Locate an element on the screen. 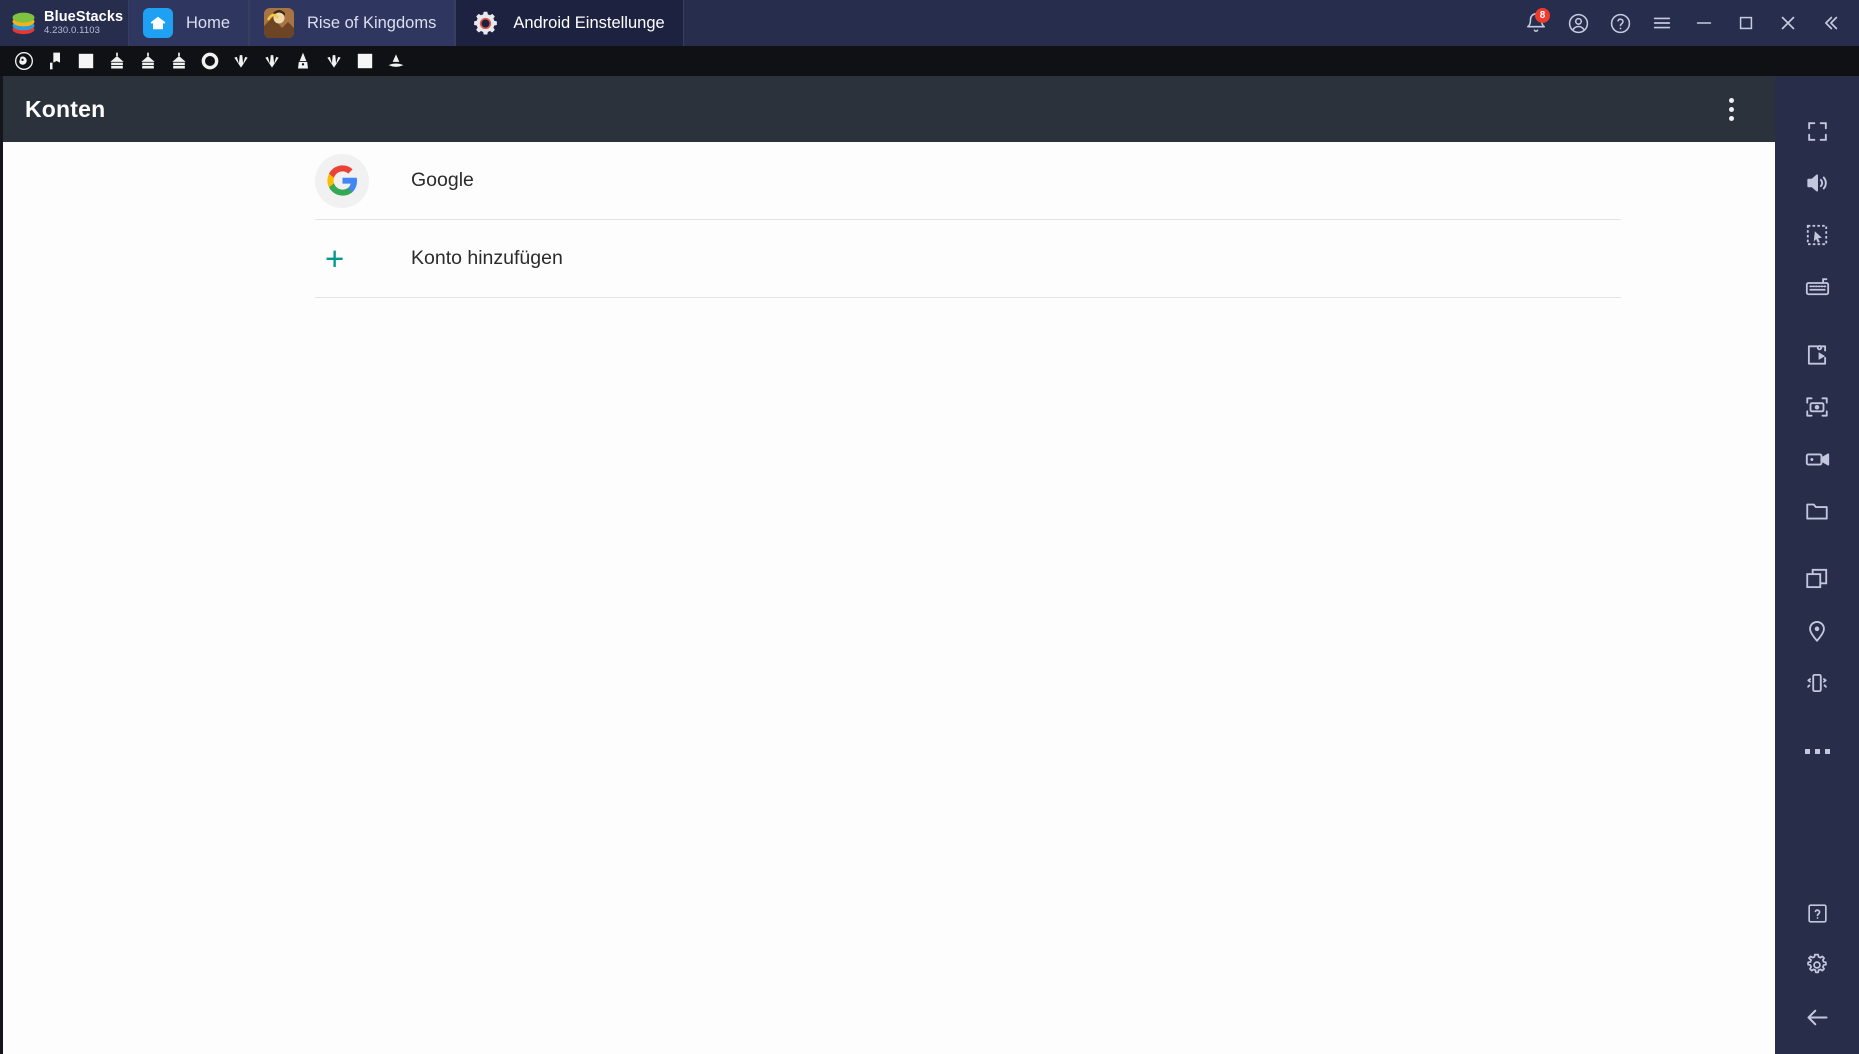 This screenshot has width=1859, height=1054. game-shortcut-bar is located at coordinates (929, 61).